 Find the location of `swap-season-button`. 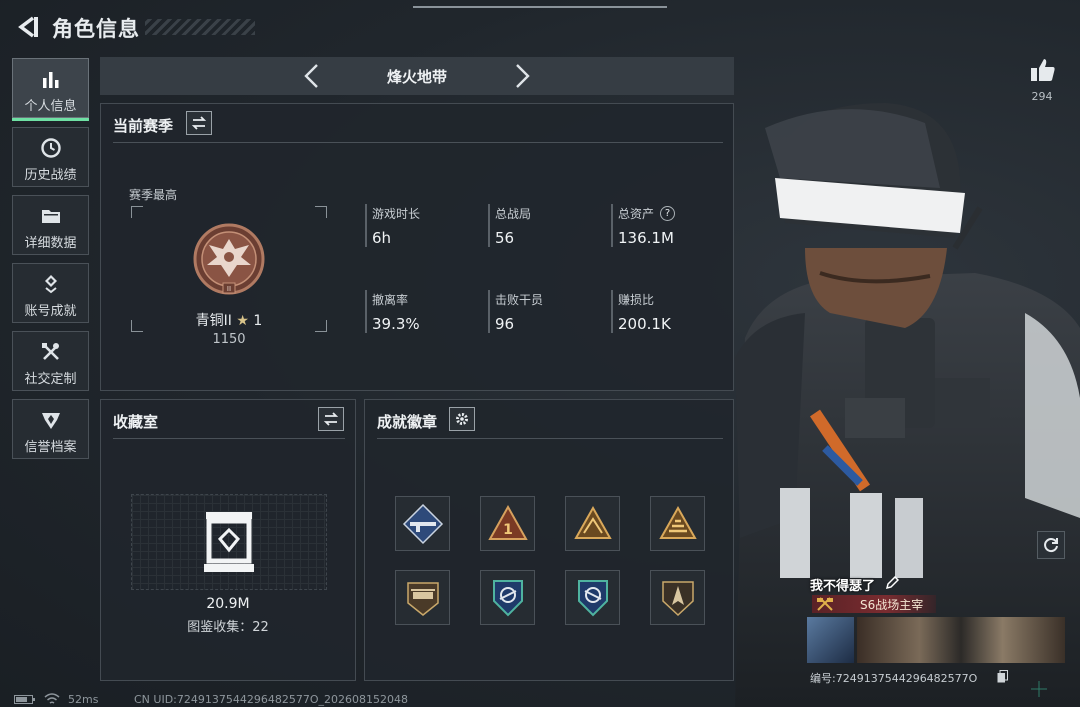

swap-season-button is located at coordinates (199, 123).